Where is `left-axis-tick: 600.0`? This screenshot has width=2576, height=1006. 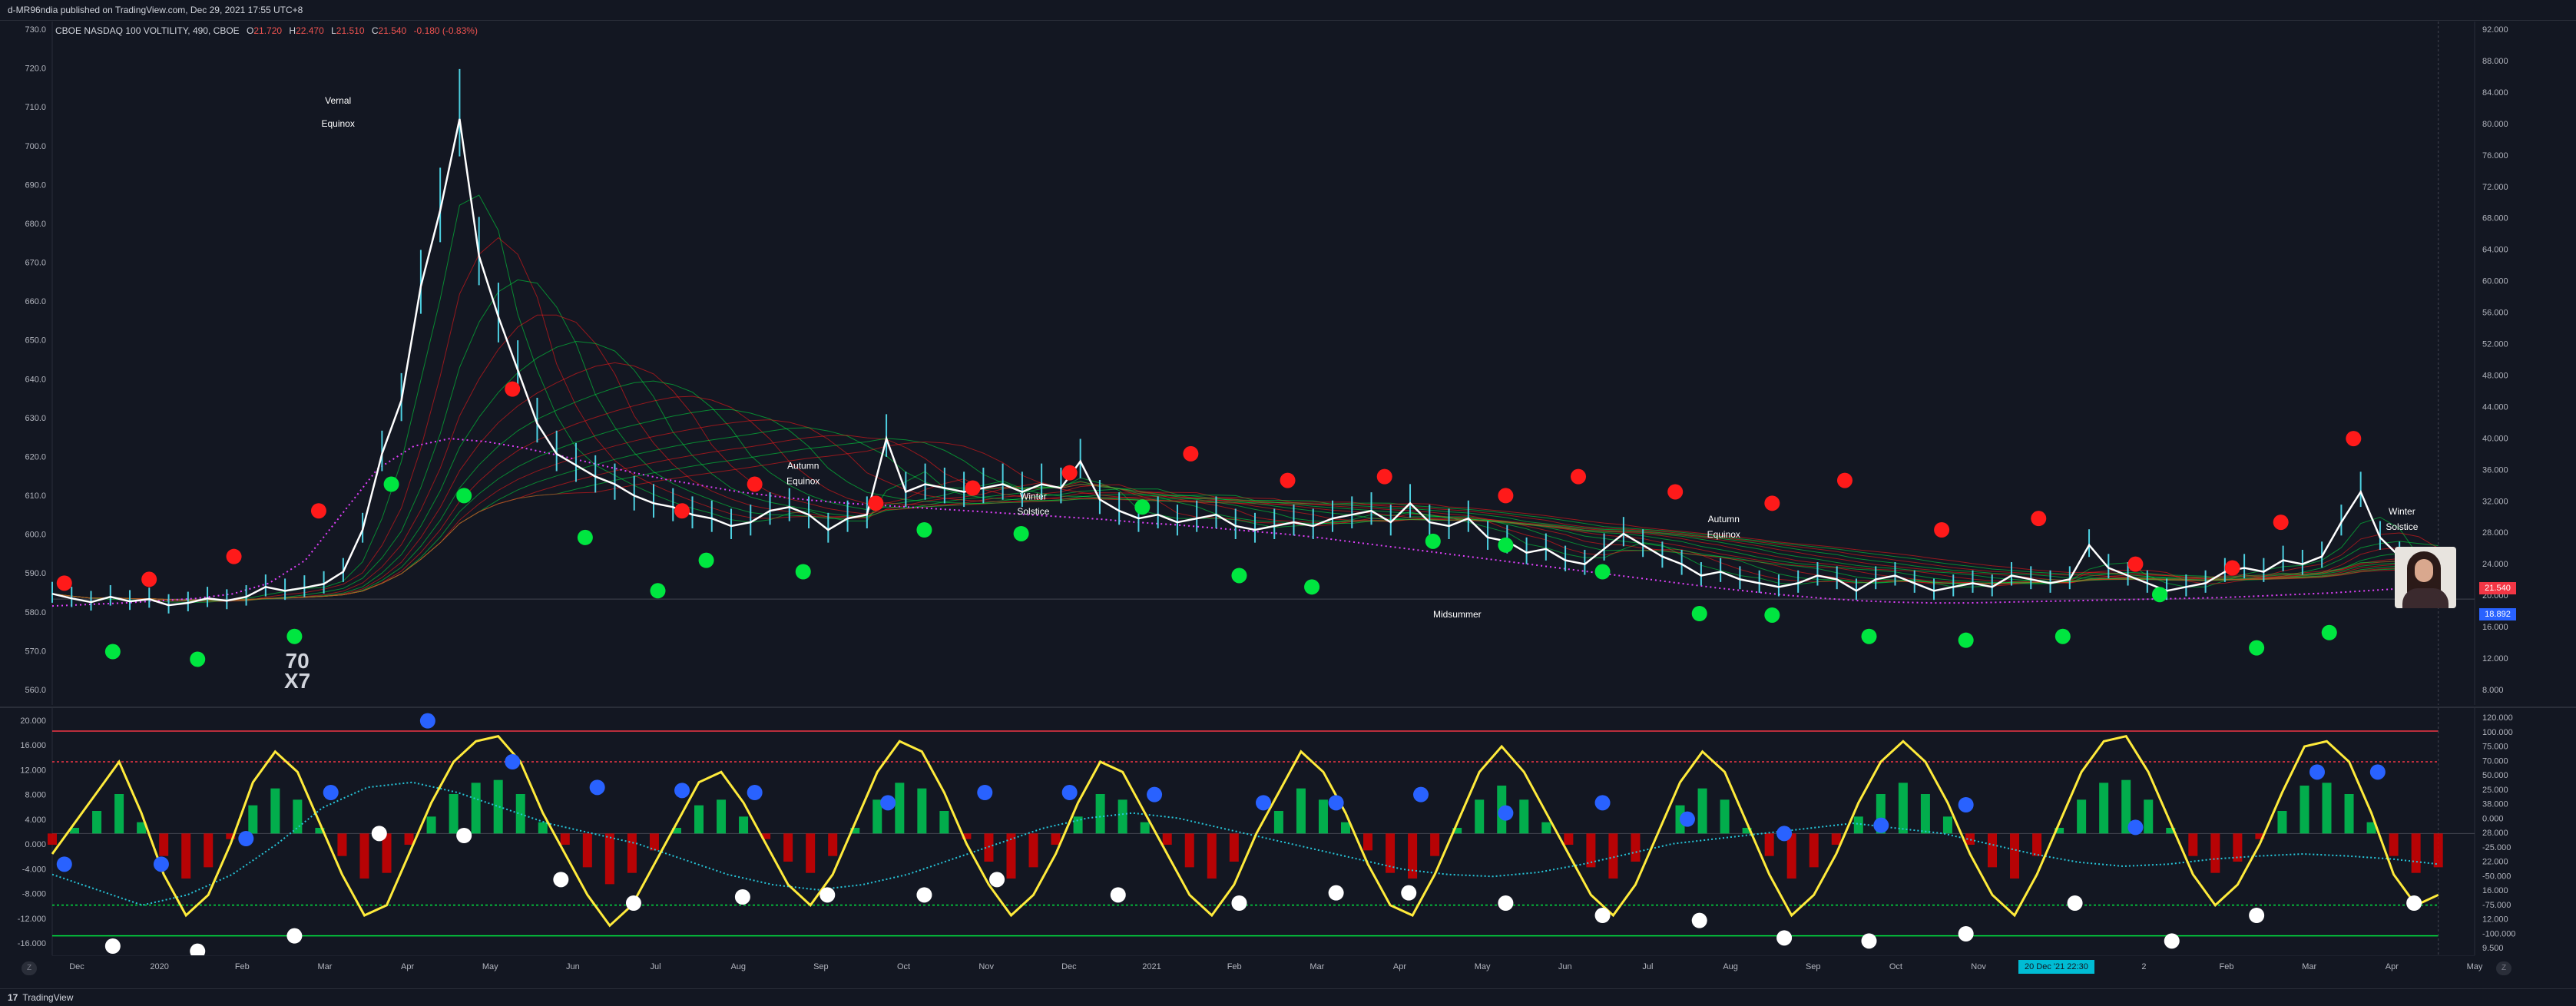
left-axis-tick: 600.0 is located at coordinates (35, 536).